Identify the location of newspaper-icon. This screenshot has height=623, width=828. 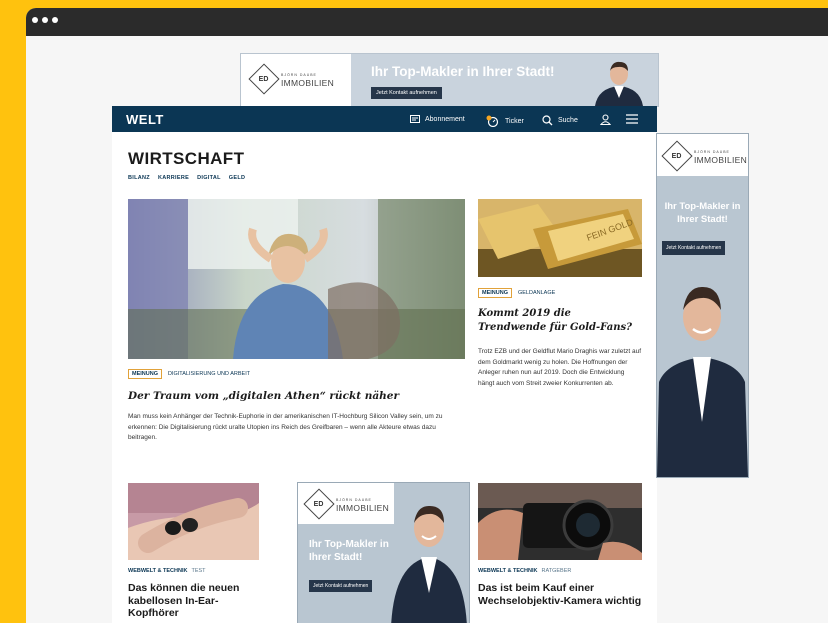
(415, 119).